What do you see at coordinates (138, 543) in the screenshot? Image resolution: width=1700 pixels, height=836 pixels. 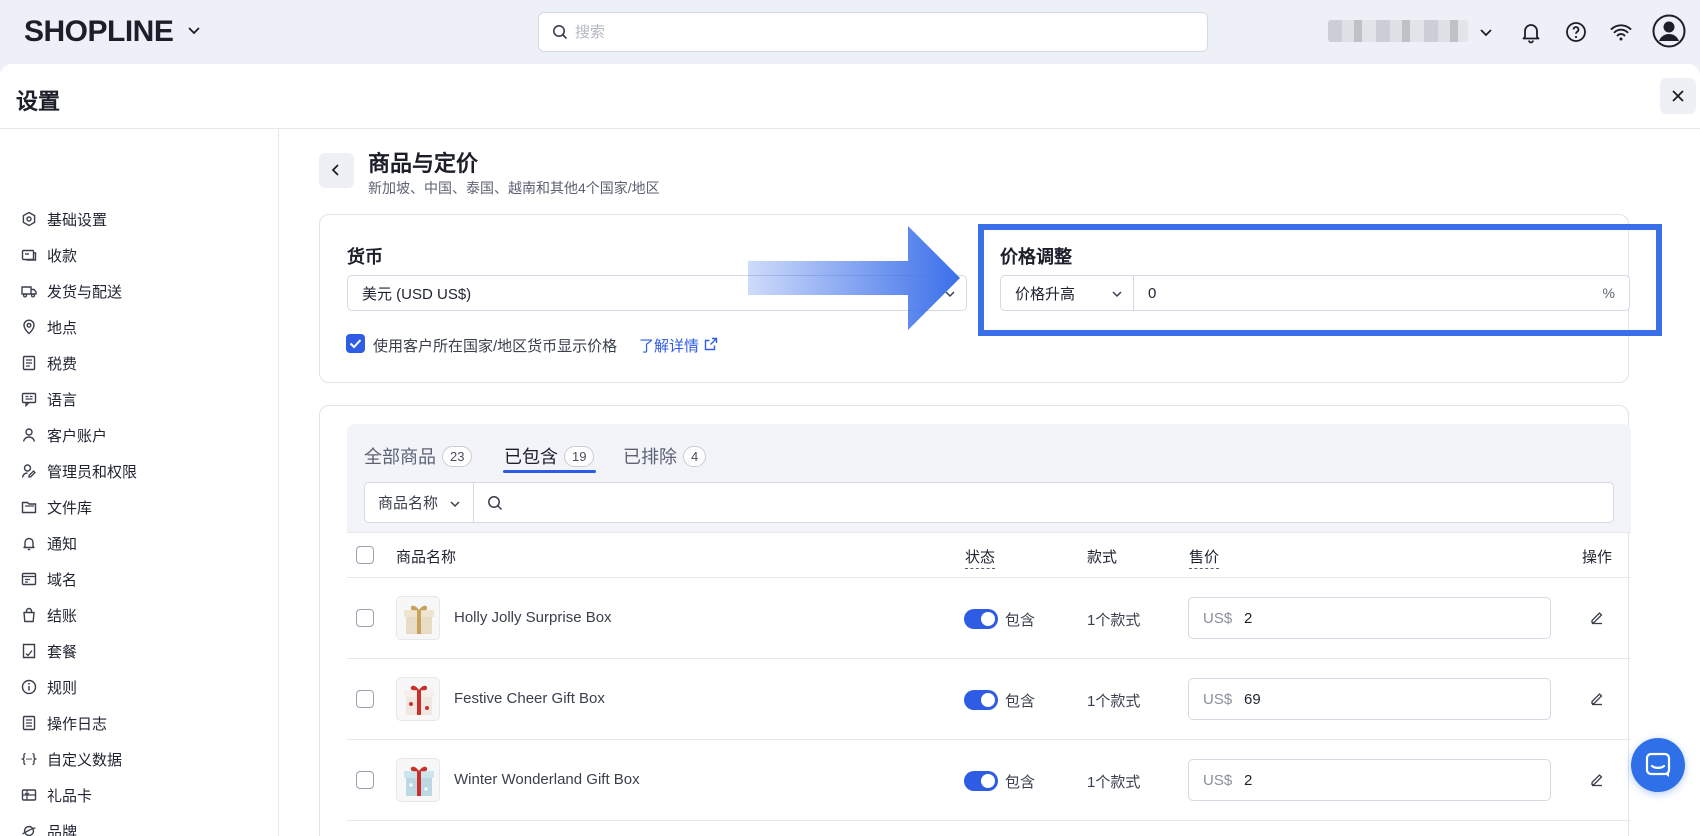 I see `sidebar-item-notifications: 通知` at bounding box center [138, 543].